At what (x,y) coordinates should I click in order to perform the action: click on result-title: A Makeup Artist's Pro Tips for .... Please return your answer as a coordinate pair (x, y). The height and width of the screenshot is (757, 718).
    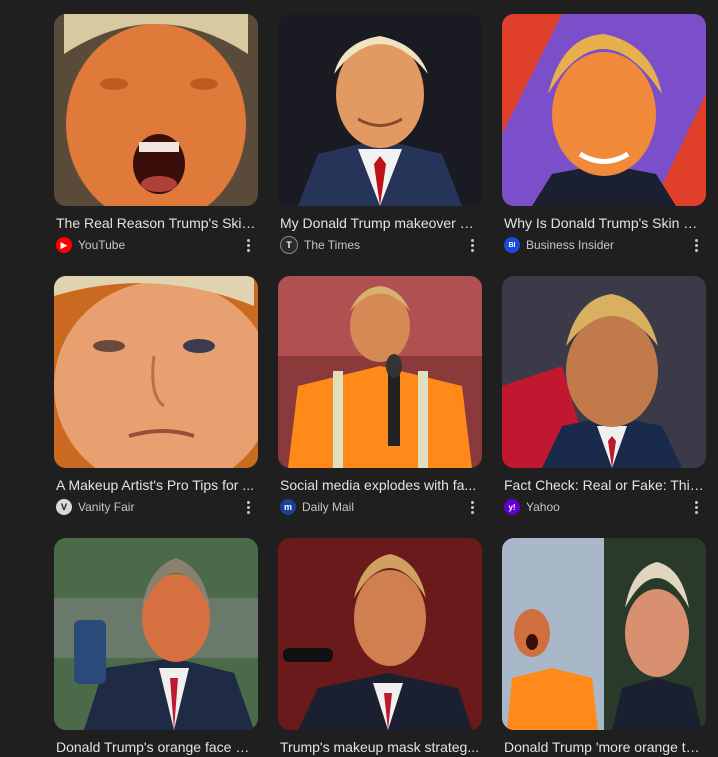
    Looking at the image, I should click on (156, 485).